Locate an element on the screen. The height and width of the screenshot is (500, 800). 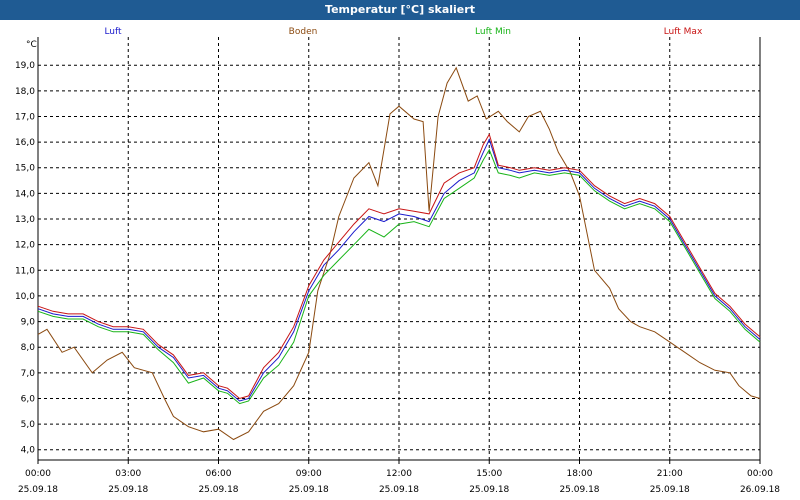
y-tick-label: 17,0 is located at coordinates (25, 117).